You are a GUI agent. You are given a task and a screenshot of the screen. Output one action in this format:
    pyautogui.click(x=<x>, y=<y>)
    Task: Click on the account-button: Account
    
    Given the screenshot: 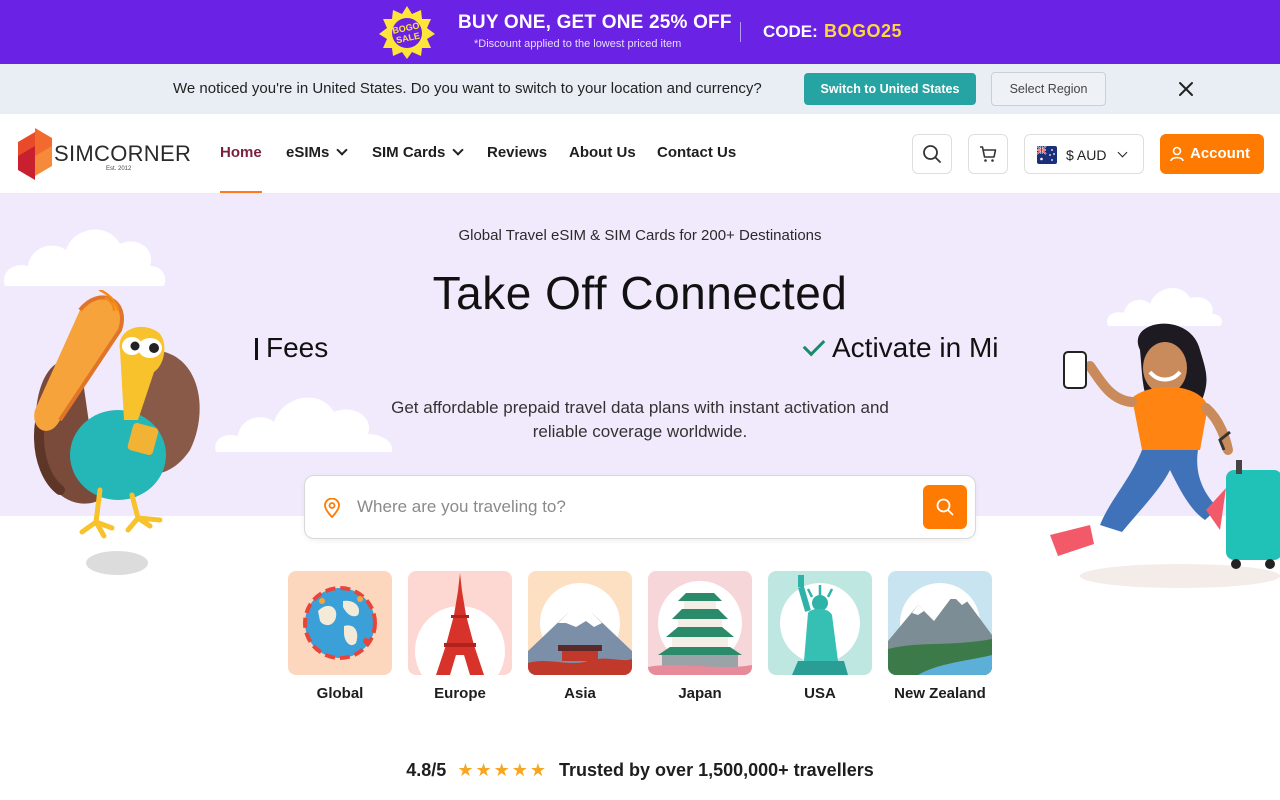 What is the action you would take?
    pyautogui.click(x=1212, y=154)
    